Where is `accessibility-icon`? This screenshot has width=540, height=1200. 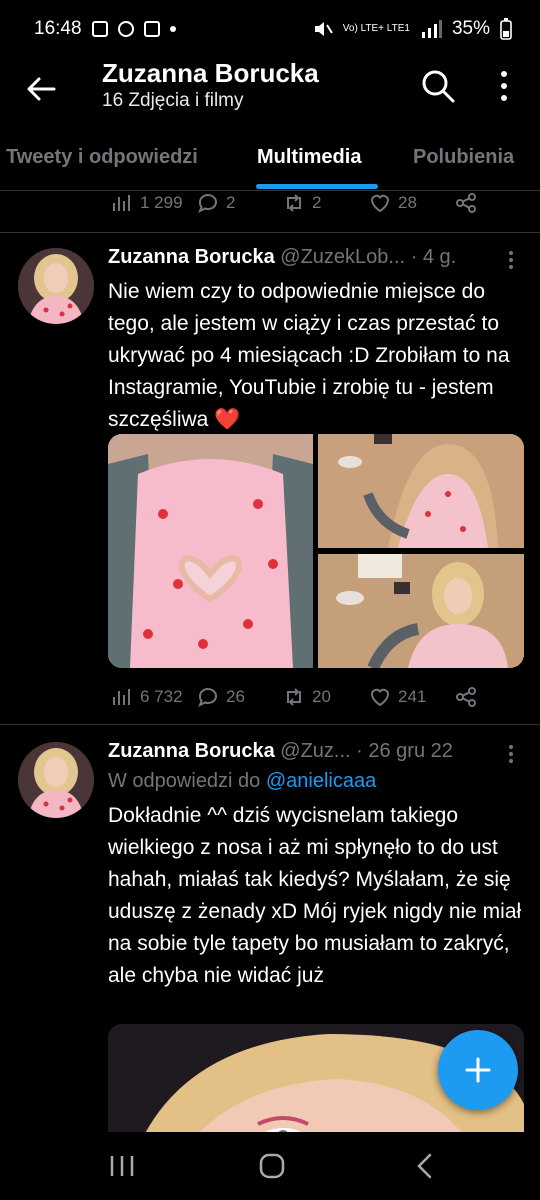 accessibility-icon is located at coordinates (125, 29).